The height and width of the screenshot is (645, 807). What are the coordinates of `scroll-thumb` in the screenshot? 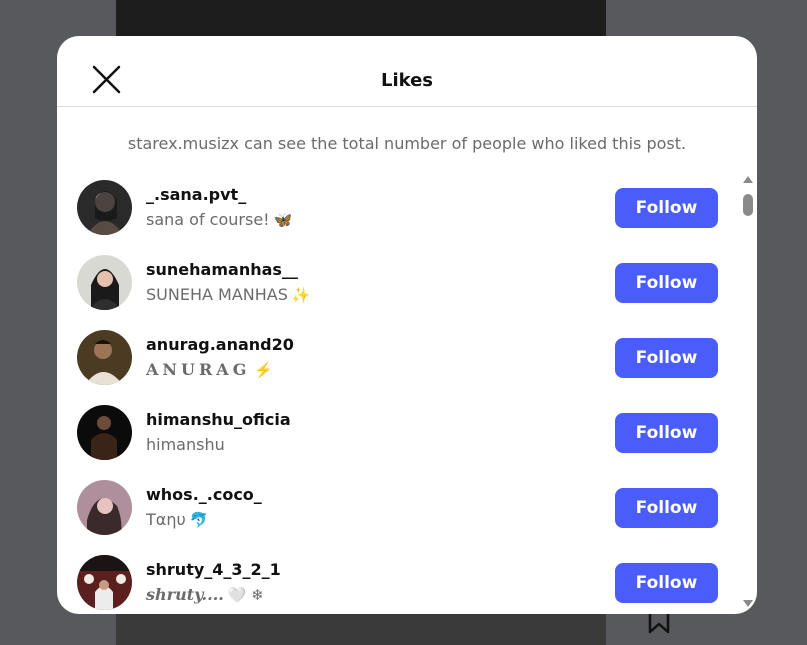 It's located at (748, 205).